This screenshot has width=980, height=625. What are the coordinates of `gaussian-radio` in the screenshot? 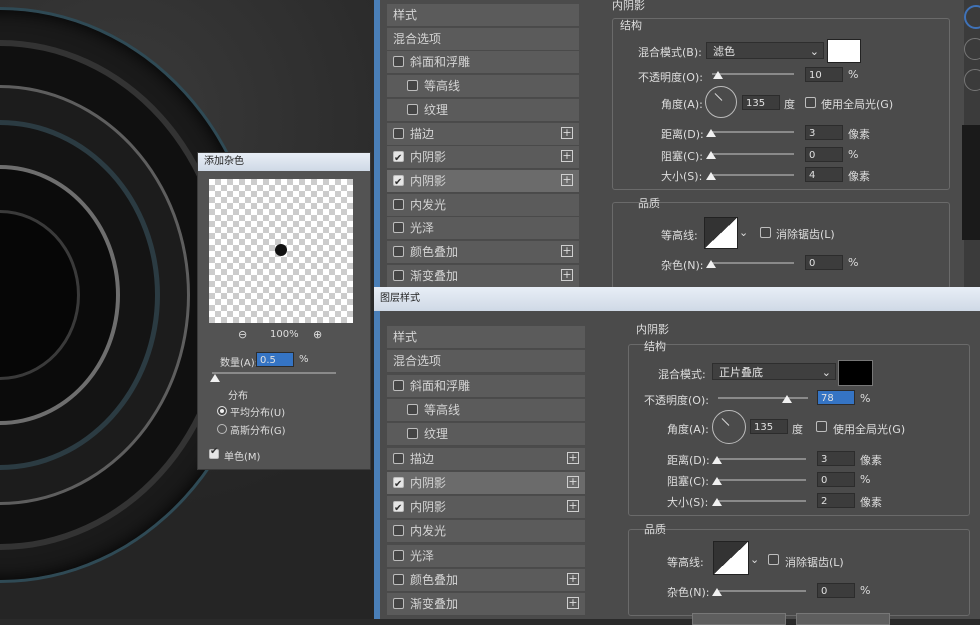 It's located at (222, 429).